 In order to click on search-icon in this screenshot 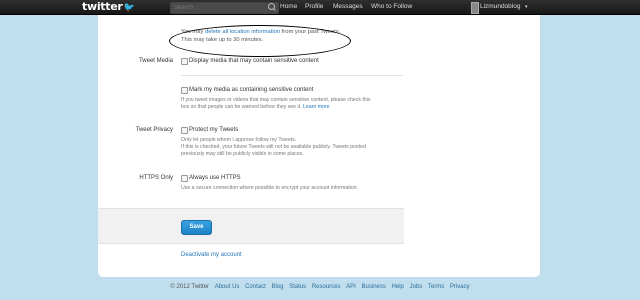, I will do `click(271, 6)`.